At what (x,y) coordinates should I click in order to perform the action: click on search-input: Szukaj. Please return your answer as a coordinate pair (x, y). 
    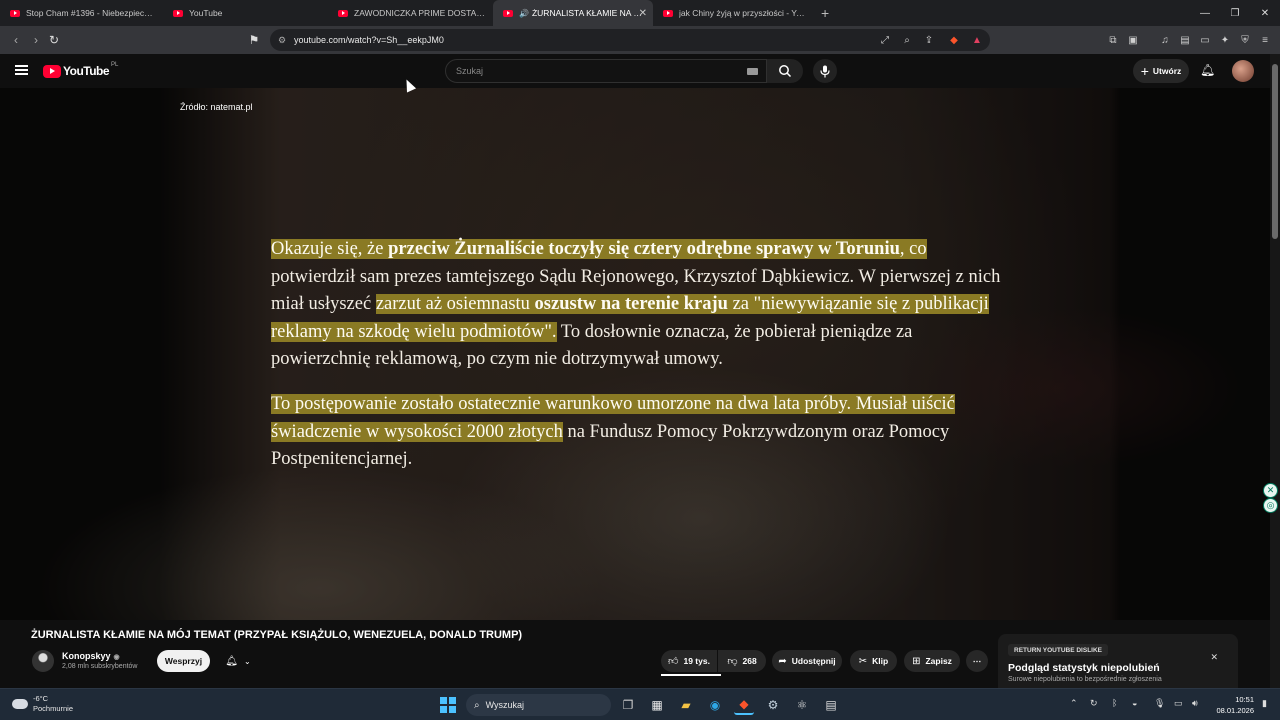
    Looking at the image, I should click on (606, 71).